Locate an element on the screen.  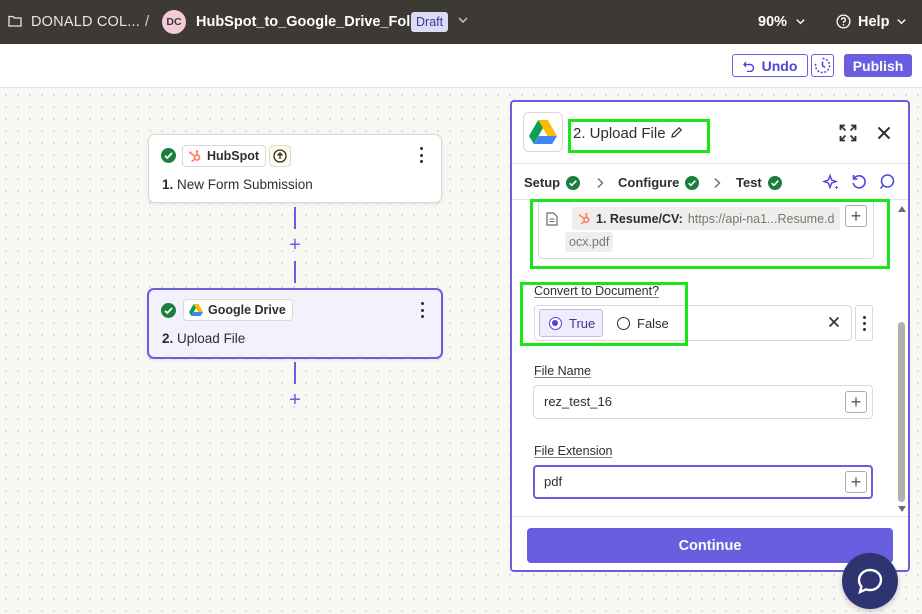
app-chip-hubspot: HubSpot is located at coordinates (224, 156).